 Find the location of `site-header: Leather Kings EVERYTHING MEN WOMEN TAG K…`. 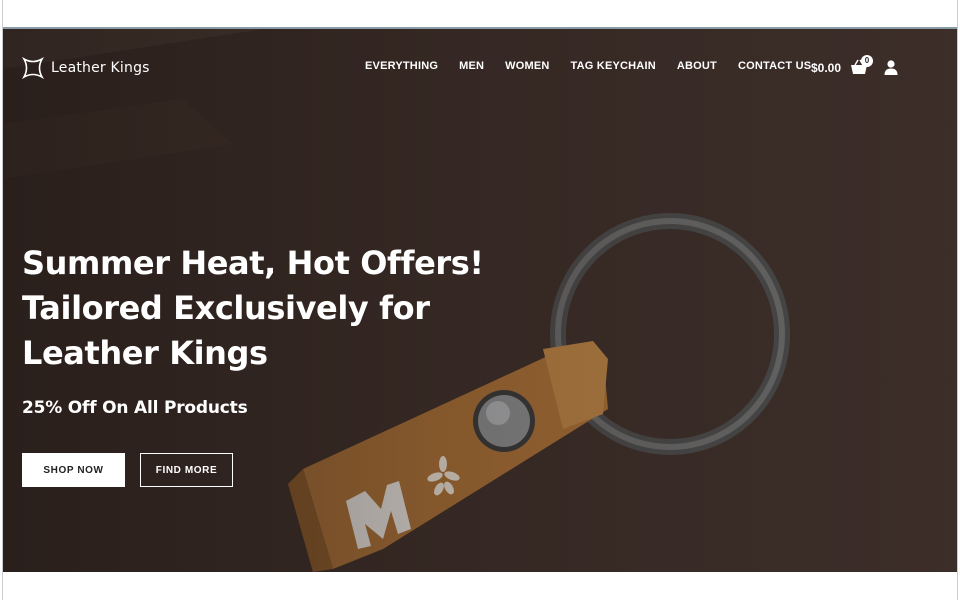

site-header: Leather Kings EVERYTHING MEN WOMEN TAG K… is located at coordinates (480, 69).